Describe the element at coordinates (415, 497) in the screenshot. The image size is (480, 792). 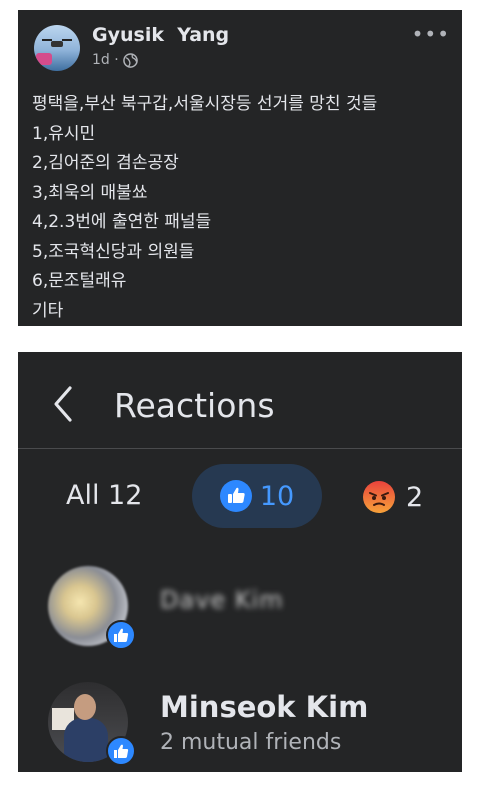
I see `angry-count: 2` at that location.